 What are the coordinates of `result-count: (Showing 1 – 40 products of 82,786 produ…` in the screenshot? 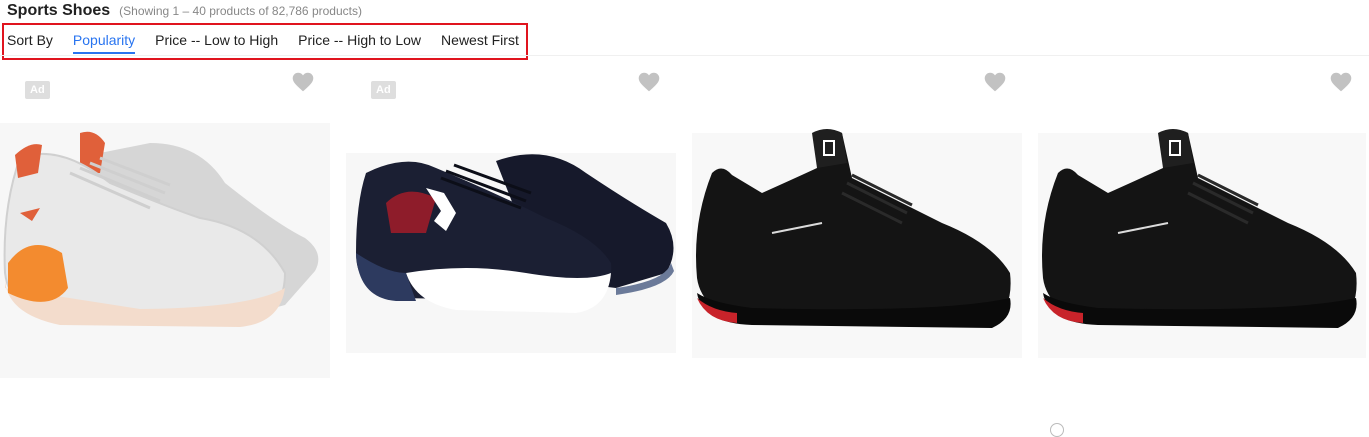 It's located at (240, 11).